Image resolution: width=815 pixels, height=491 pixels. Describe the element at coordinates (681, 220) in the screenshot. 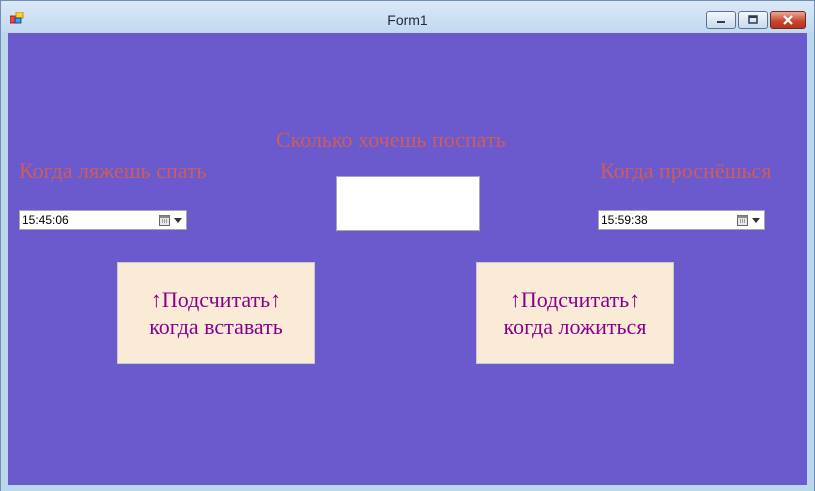

I see `wakeup-time-picker: 15:59:38` at that location.